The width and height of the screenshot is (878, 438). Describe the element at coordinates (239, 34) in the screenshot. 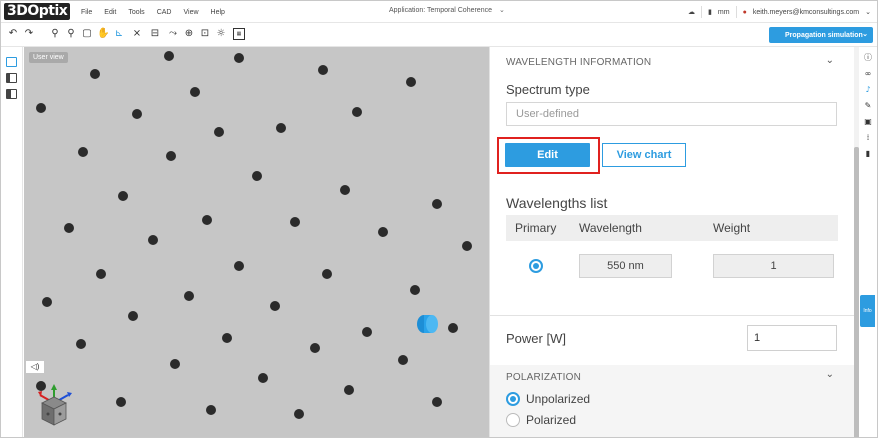

I see `grid-icon: ▦` at that location.